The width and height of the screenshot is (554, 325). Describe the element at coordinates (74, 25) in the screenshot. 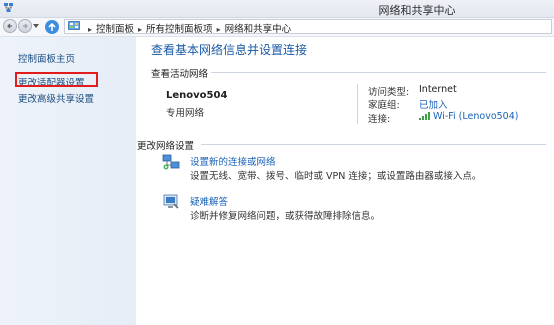

I see `control-panel-icon` at that location.